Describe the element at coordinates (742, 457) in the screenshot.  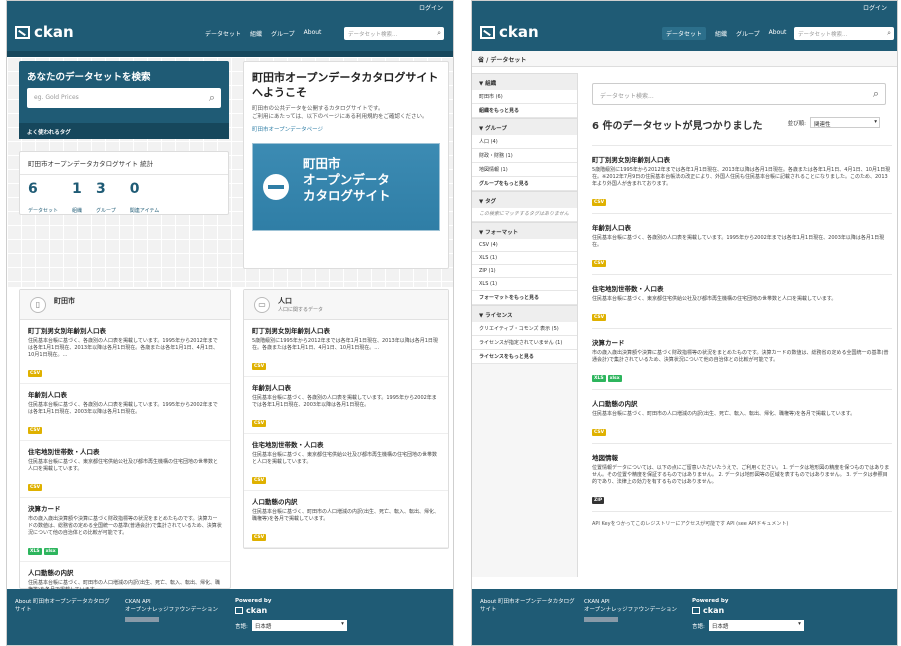
I see `dataset-title: 地図情報` at that location.